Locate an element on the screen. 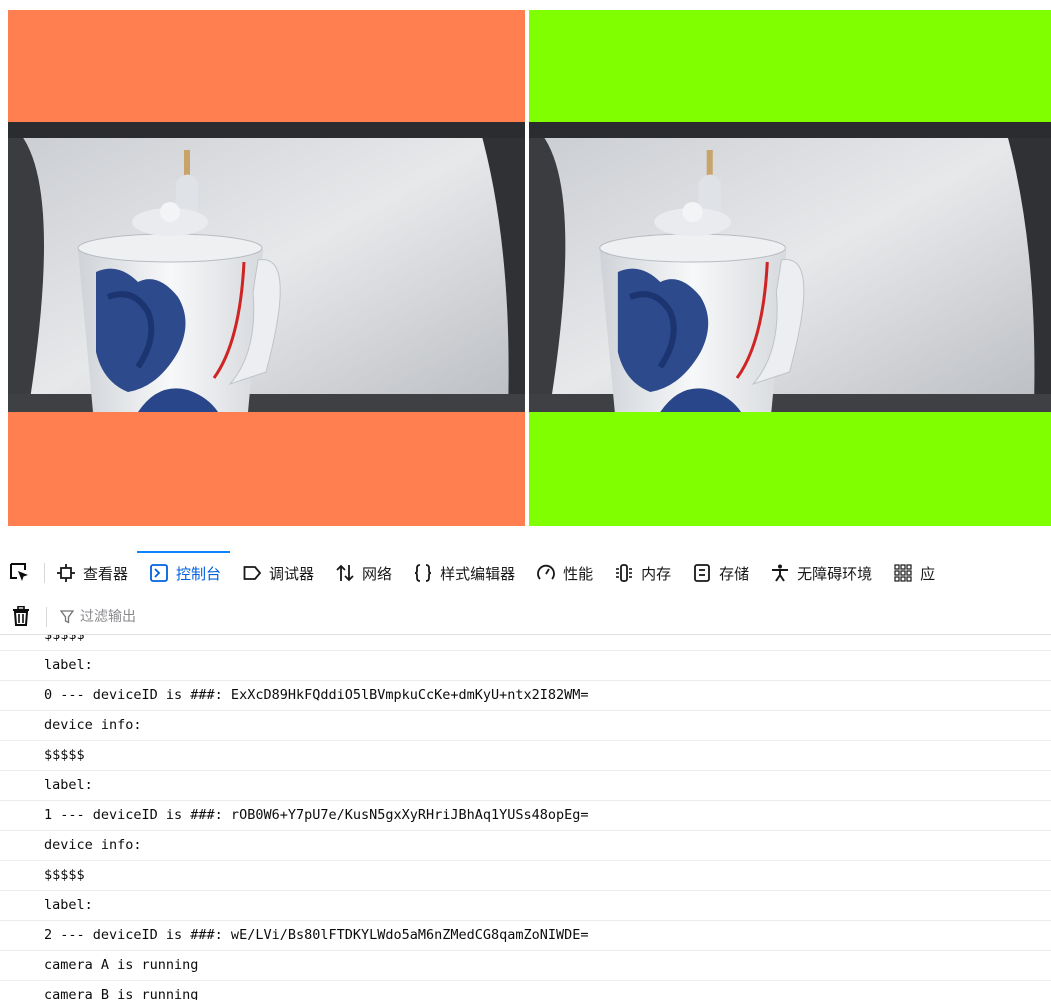 Image resolution: width=1051 pixels, height=1000 pixels. camera-a-frame is located at coordinates (266, 267).